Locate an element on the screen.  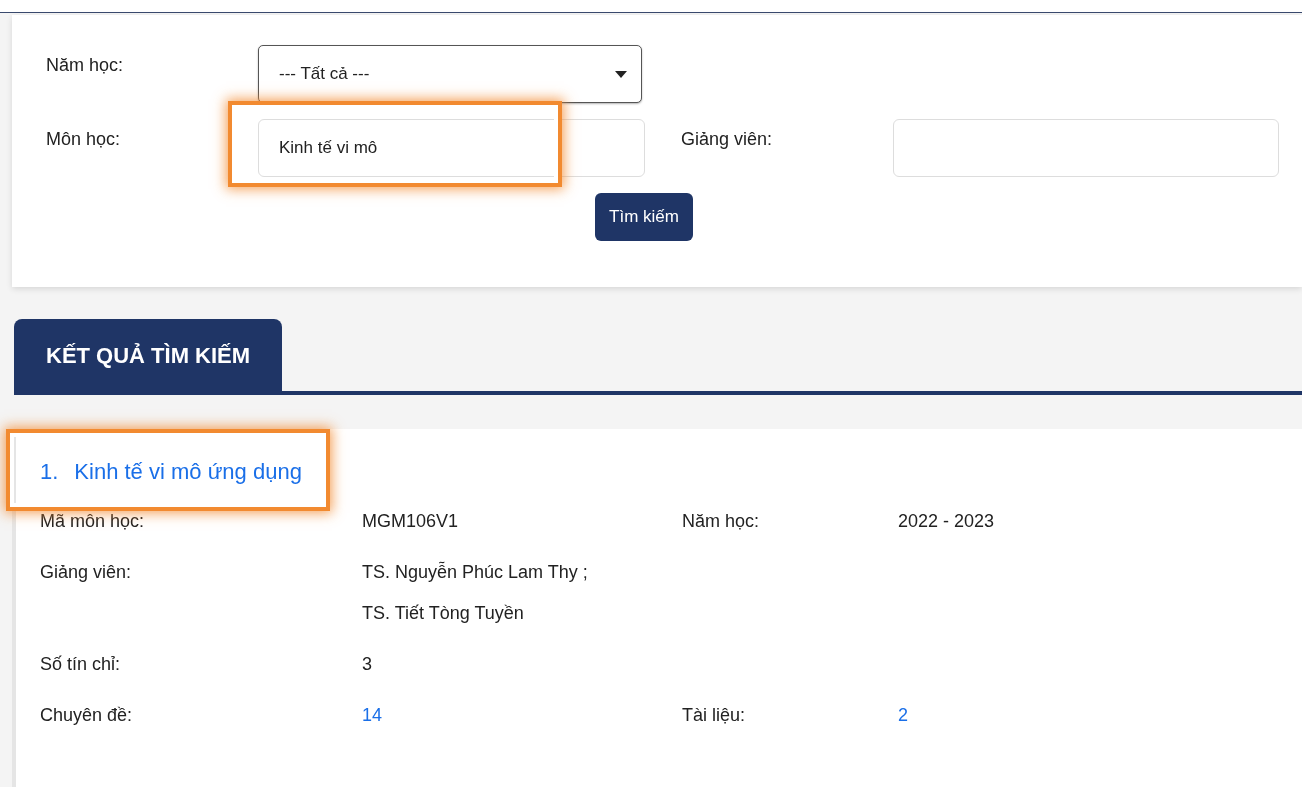
lecturer-input is located at coordinates (1086, 148).